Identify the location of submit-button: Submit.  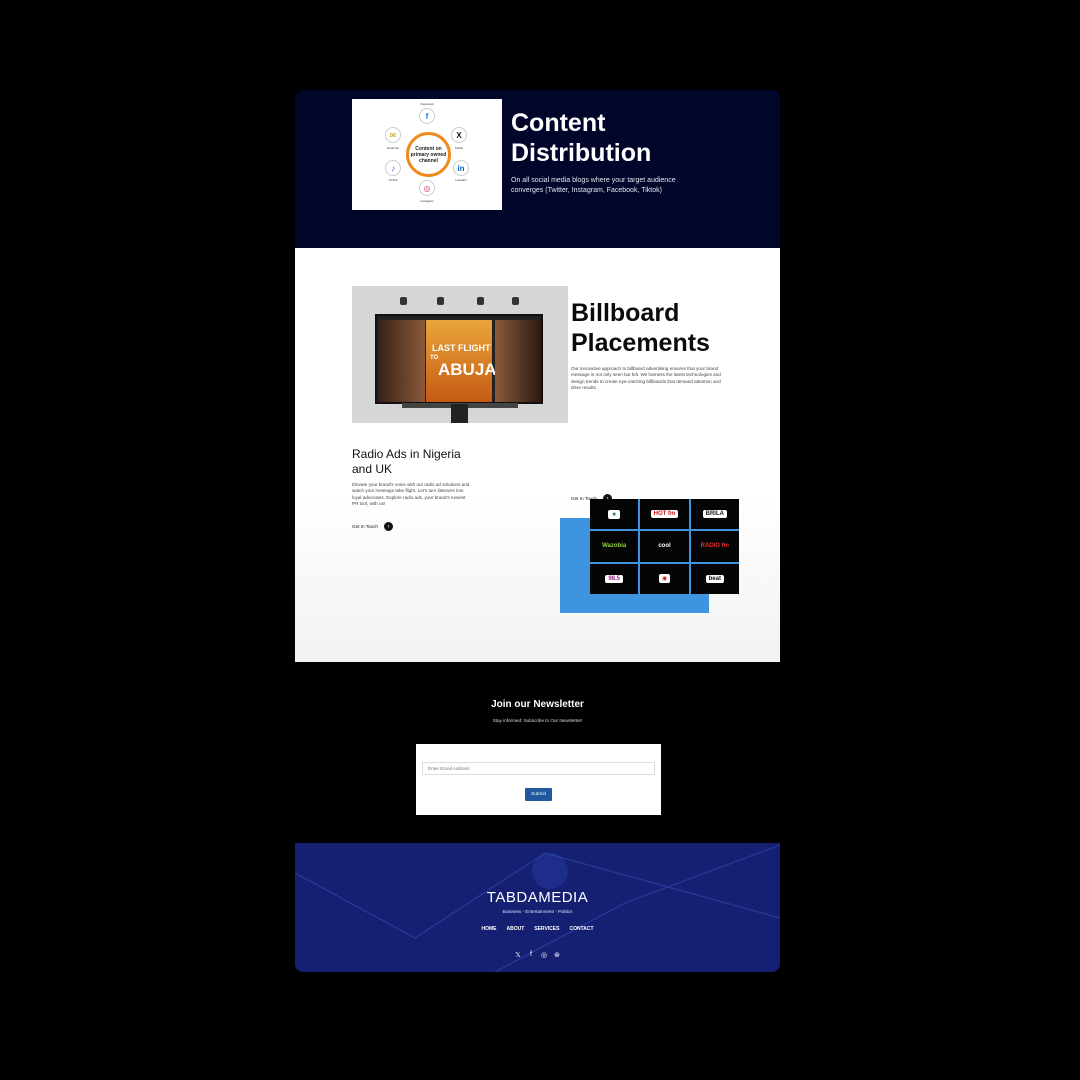
(538, 794).